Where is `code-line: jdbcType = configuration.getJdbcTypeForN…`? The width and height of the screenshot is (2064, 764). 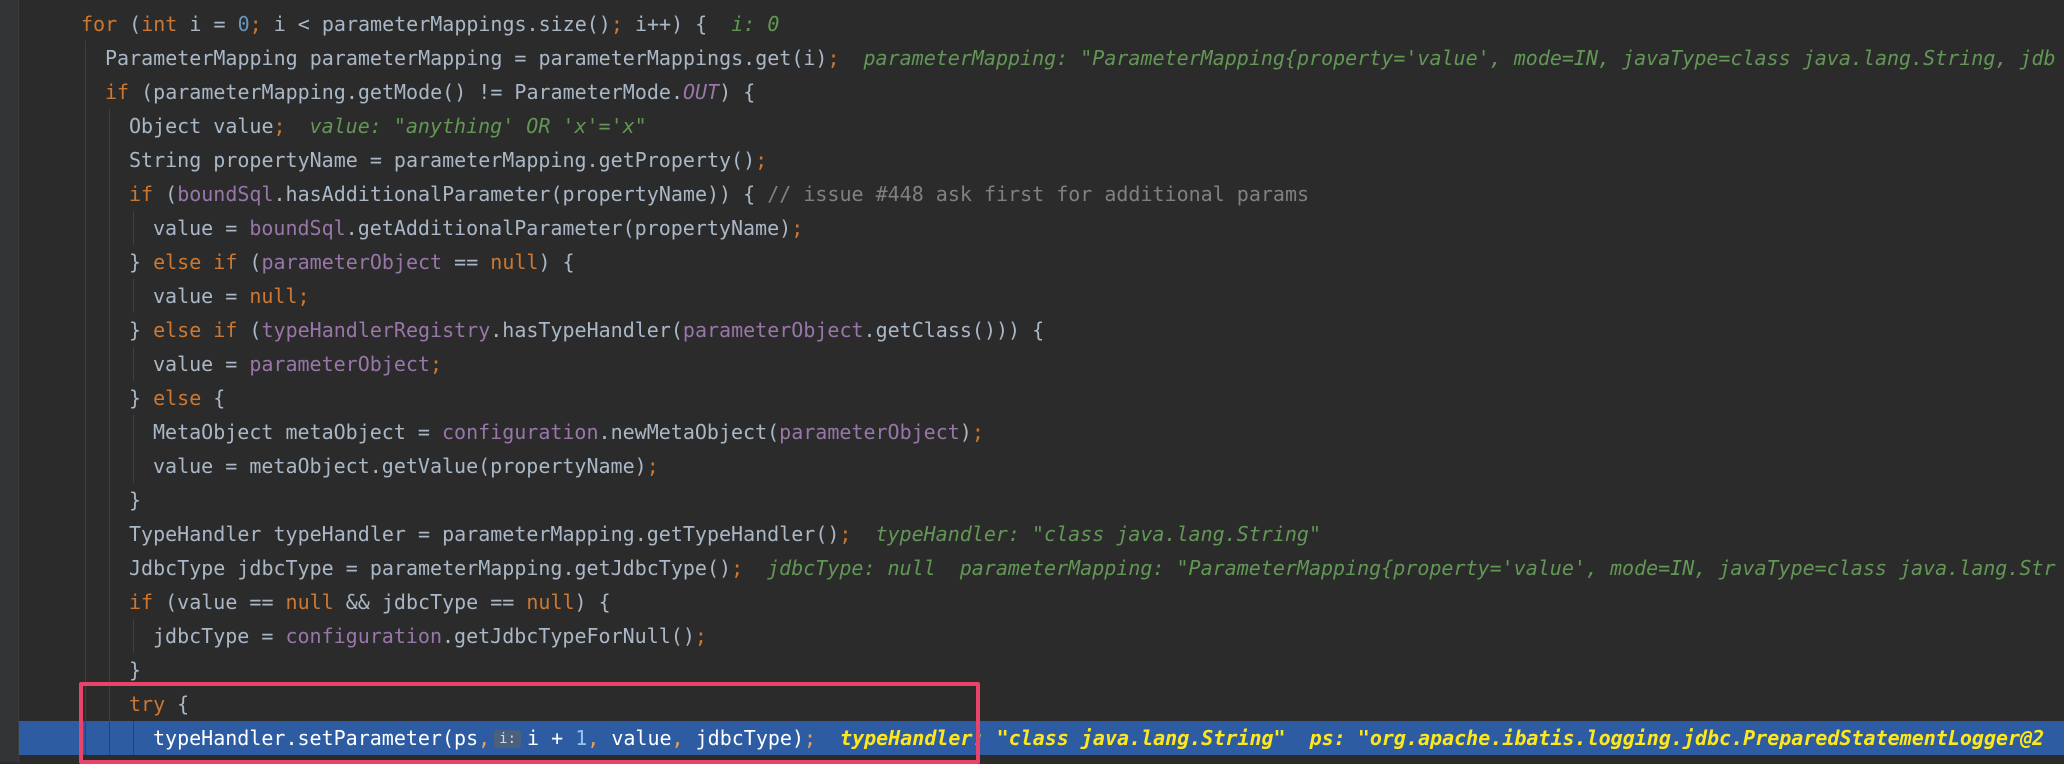
code-line: jdbcType = configuration.getJdbcTypeForN… is located at coordinates (1041, 636).